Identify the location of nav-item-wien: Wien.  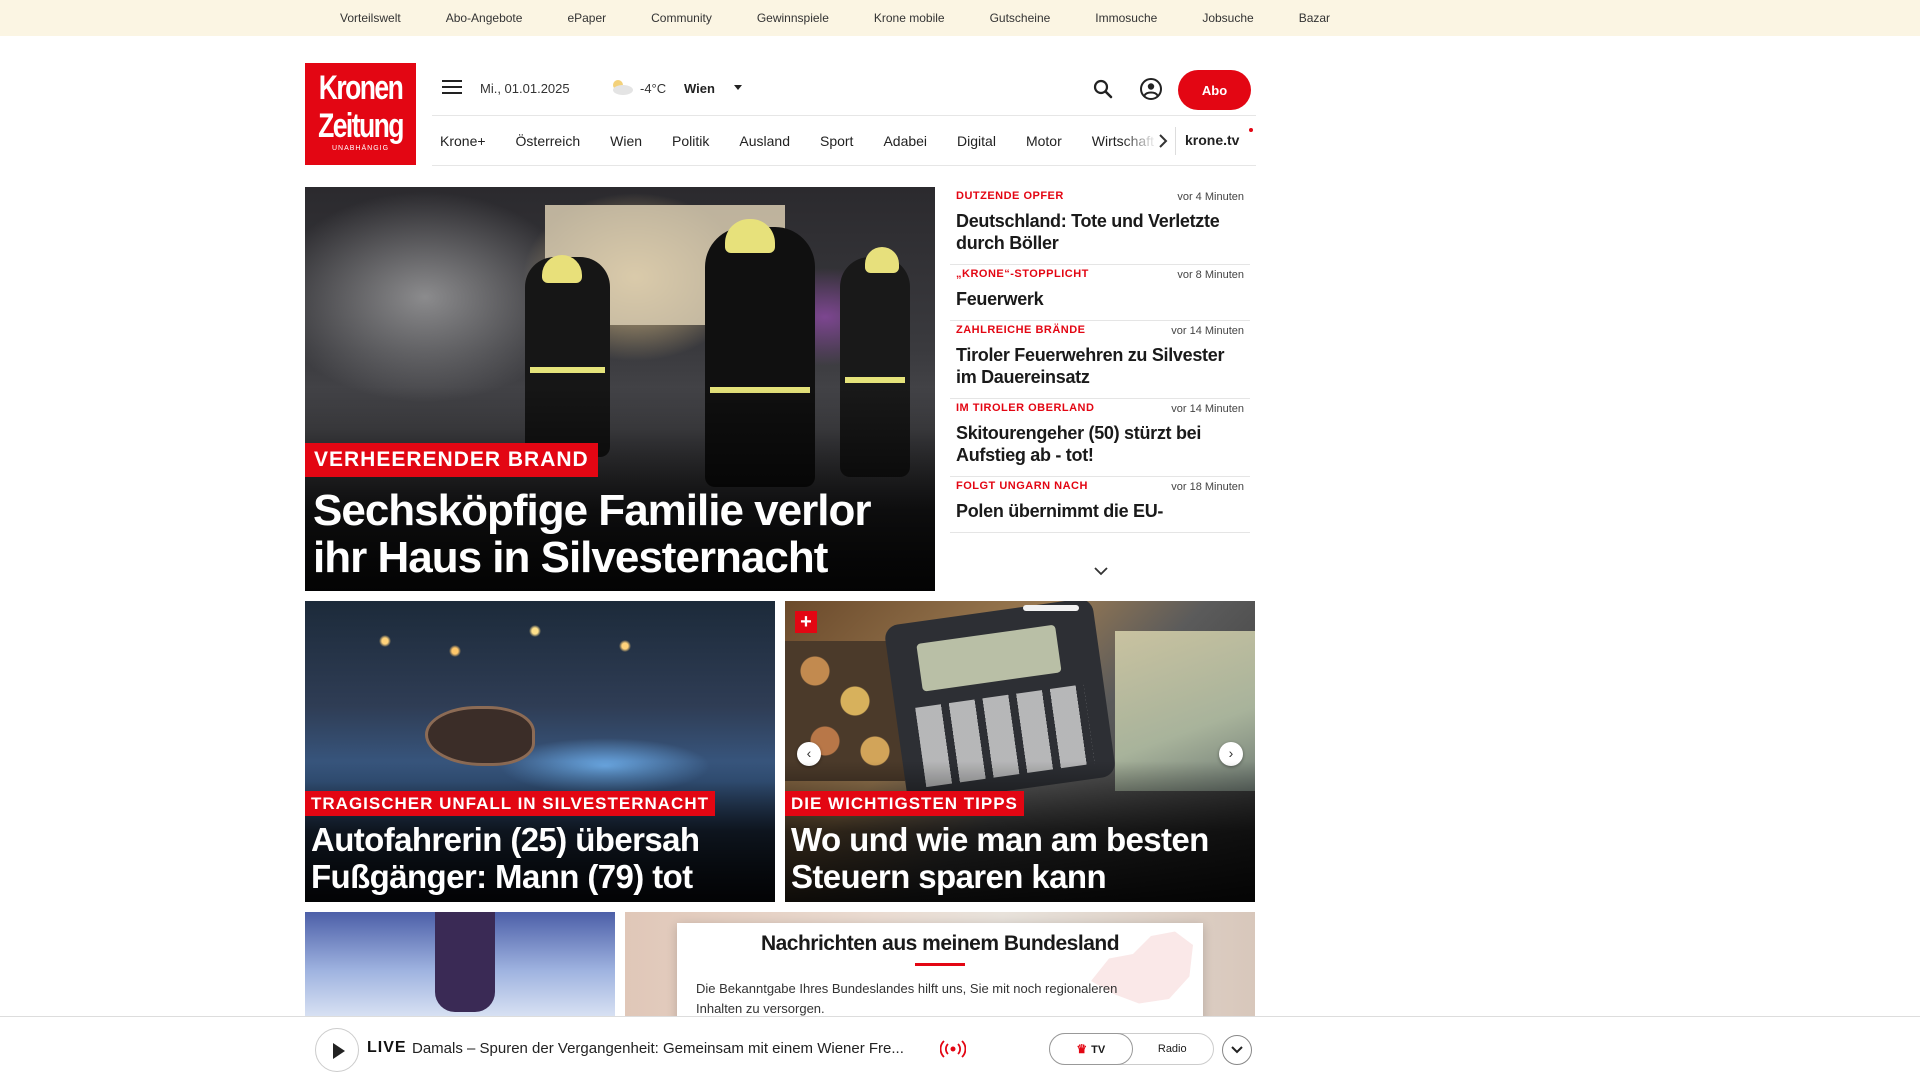
(626, 141).